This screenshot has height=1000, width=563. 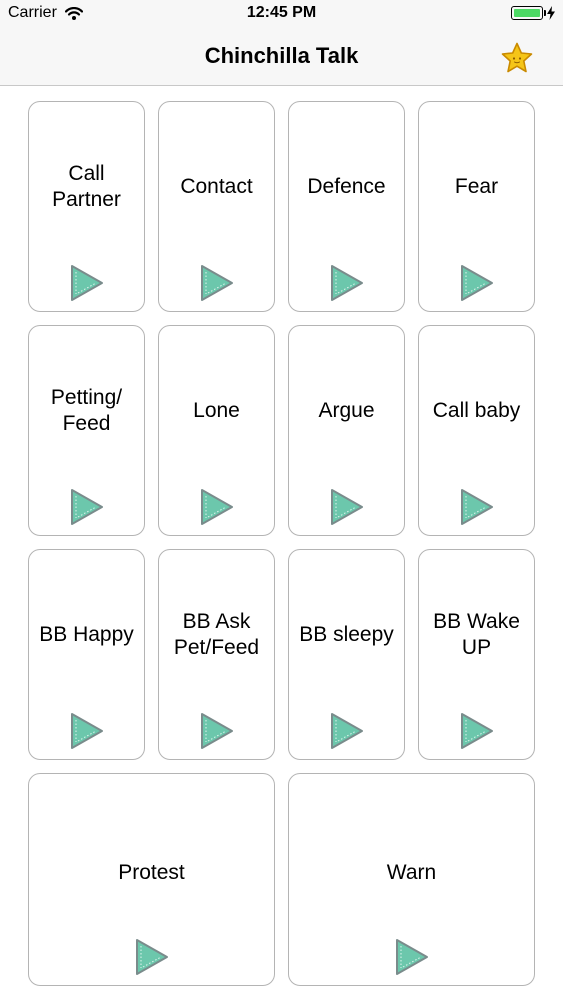 What do you see at coordinates (281, 12) in the screenshot?
I see `status-time: 12:45 PM` at bounding box center [281, 12].